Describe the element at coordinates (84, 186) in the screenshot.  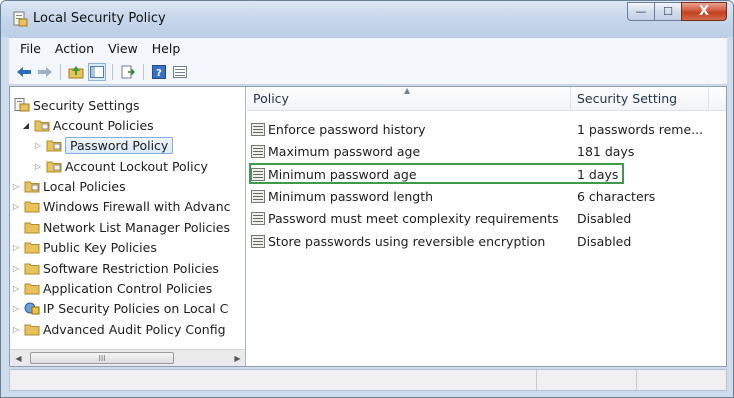
I see `tree-item-label: Local Policies` at that location.